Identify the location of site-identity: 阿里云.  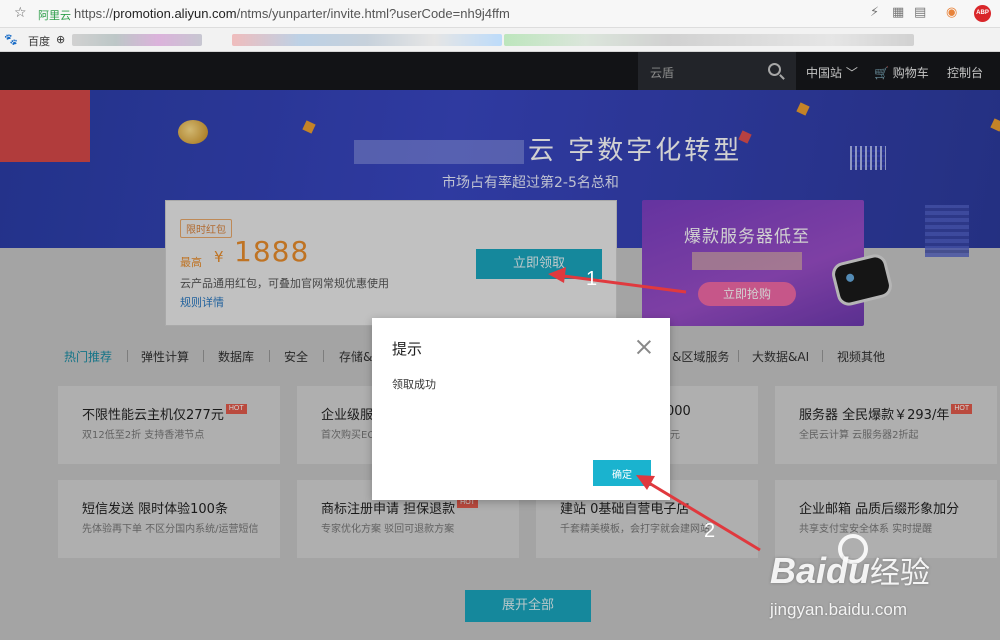
(54, 15).